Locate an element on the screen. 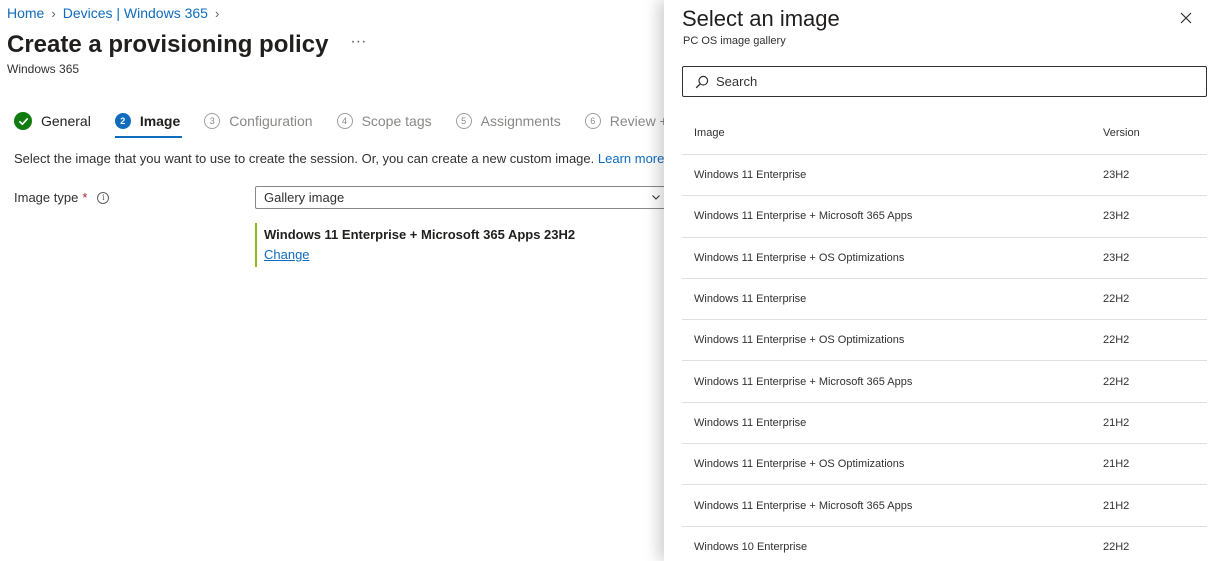  close-icon is located at coordinates (1186, 18).